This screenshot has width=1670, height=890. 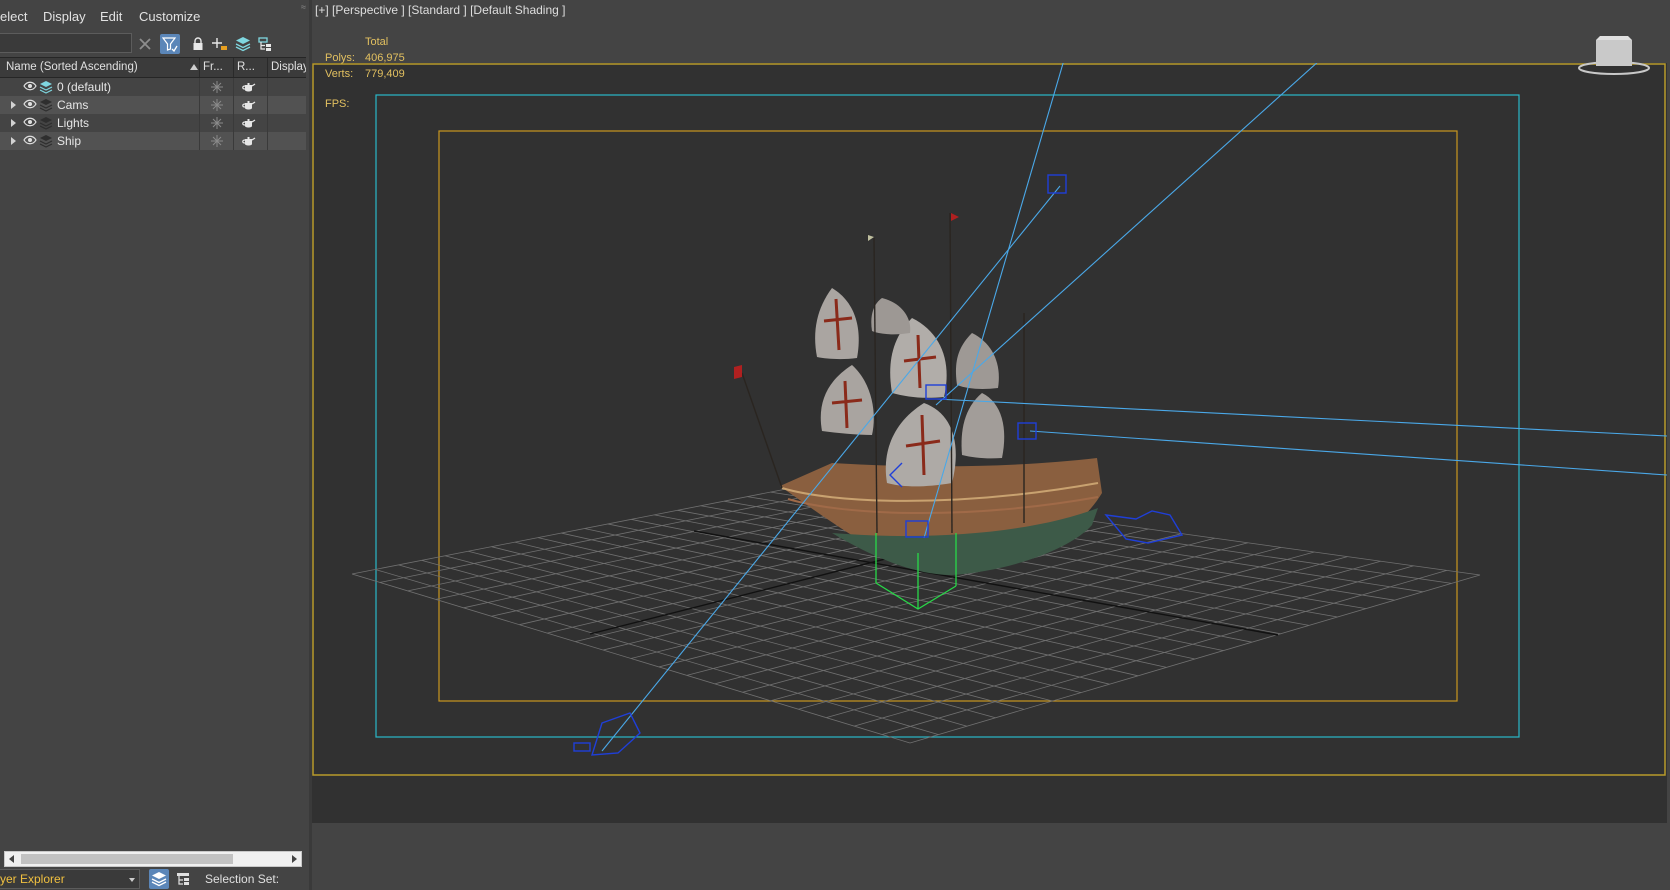 I want to click on lock-icon, so click(x=198, y=43).